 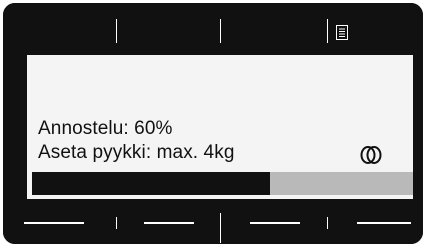 I want to click on drum-icon, so click(x=371, y=155).